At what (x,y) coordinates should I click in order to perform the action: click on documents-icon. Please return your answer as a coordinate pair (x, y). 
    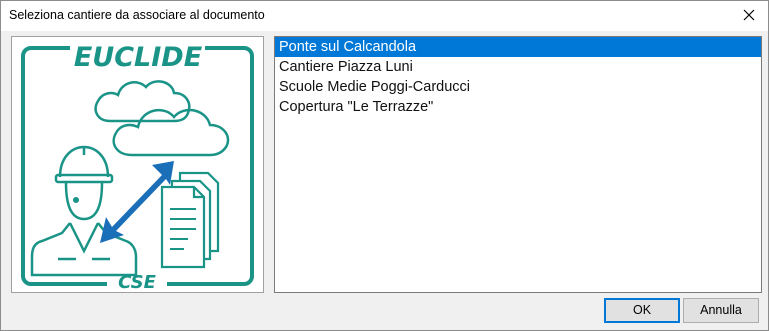
    Looking at the image, I should click on (190, 220).